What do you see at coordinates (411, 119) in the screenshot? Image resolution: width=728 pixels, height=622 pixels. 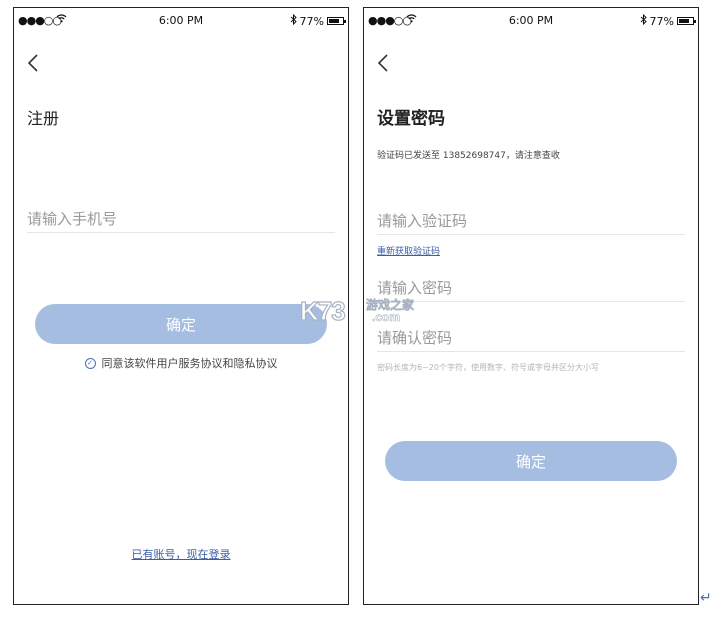 I see `page-title: 设置密码` at bounding box center [411, 119].